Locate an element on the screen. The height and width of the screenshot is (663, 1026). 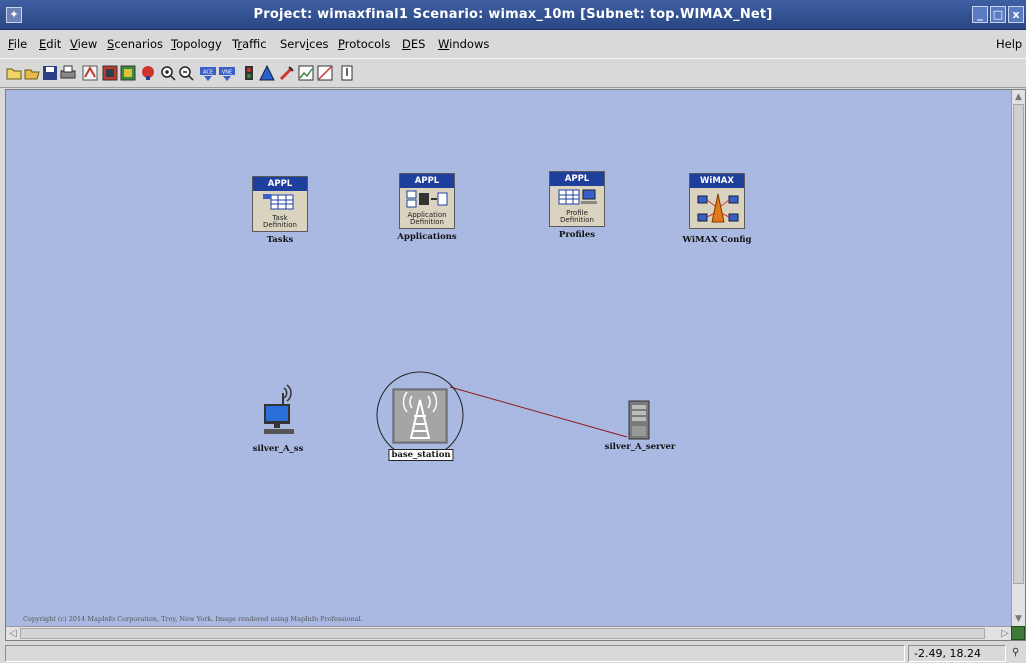
hide-graphs-icon is located at coordinates (347, 73).